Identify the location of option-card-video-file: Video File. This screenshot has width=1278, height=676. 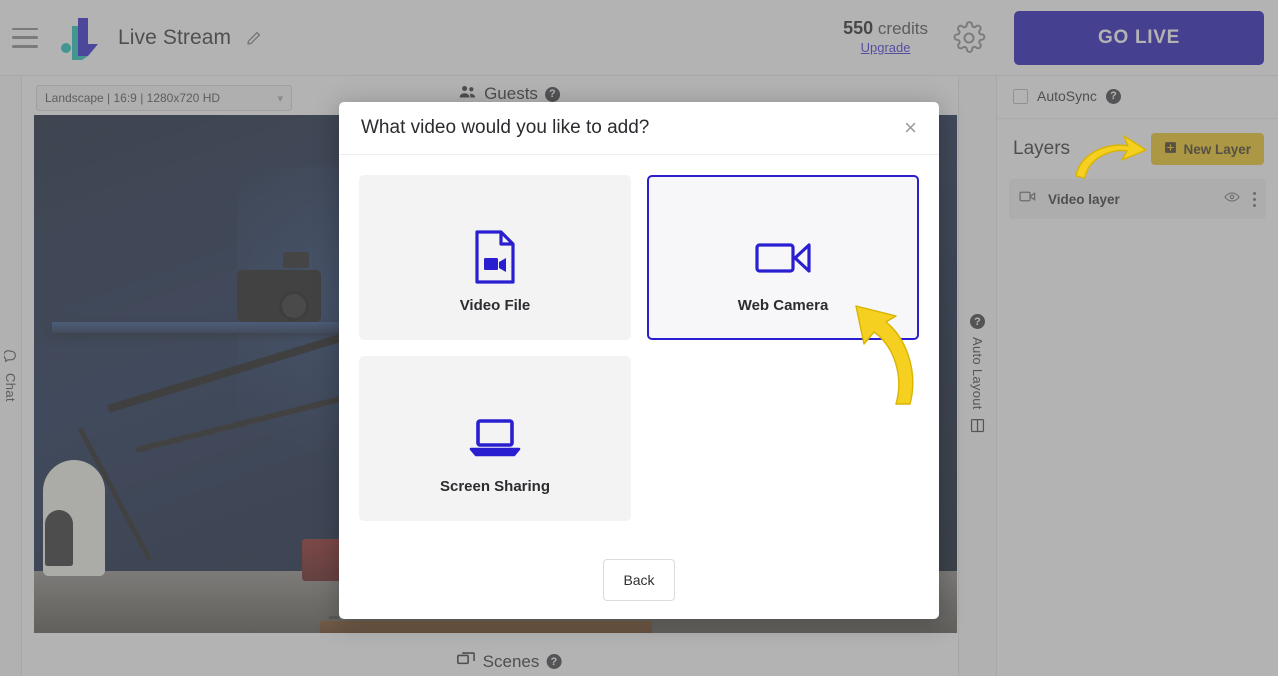
(495, 257).